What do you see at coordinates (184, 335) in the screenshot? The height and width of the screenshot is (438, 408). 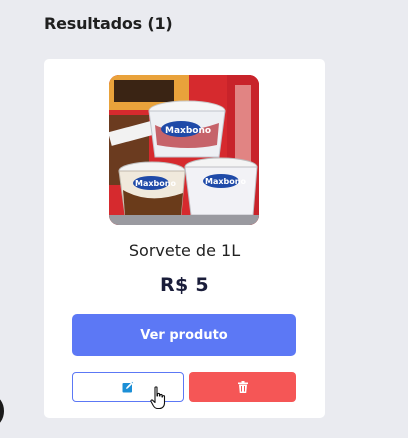 I see `view-product-button: Ver produto` at bounding box center [184, 335].